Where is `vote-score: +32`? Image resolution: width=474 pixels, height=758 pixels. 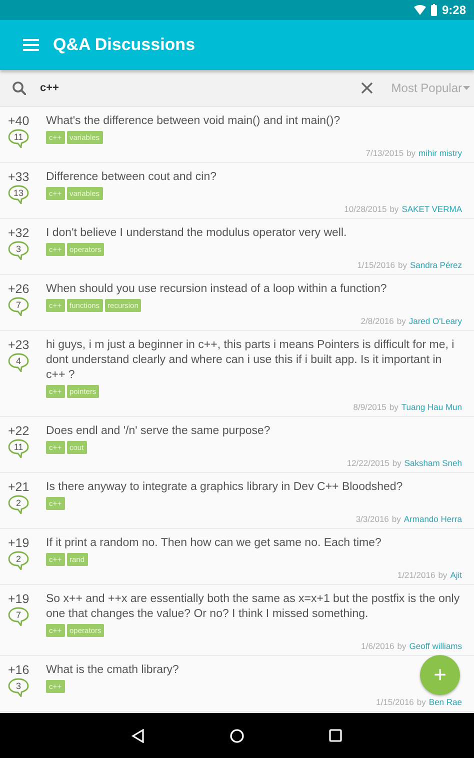
vote-score: +32 is located at coordinates (19, 233).